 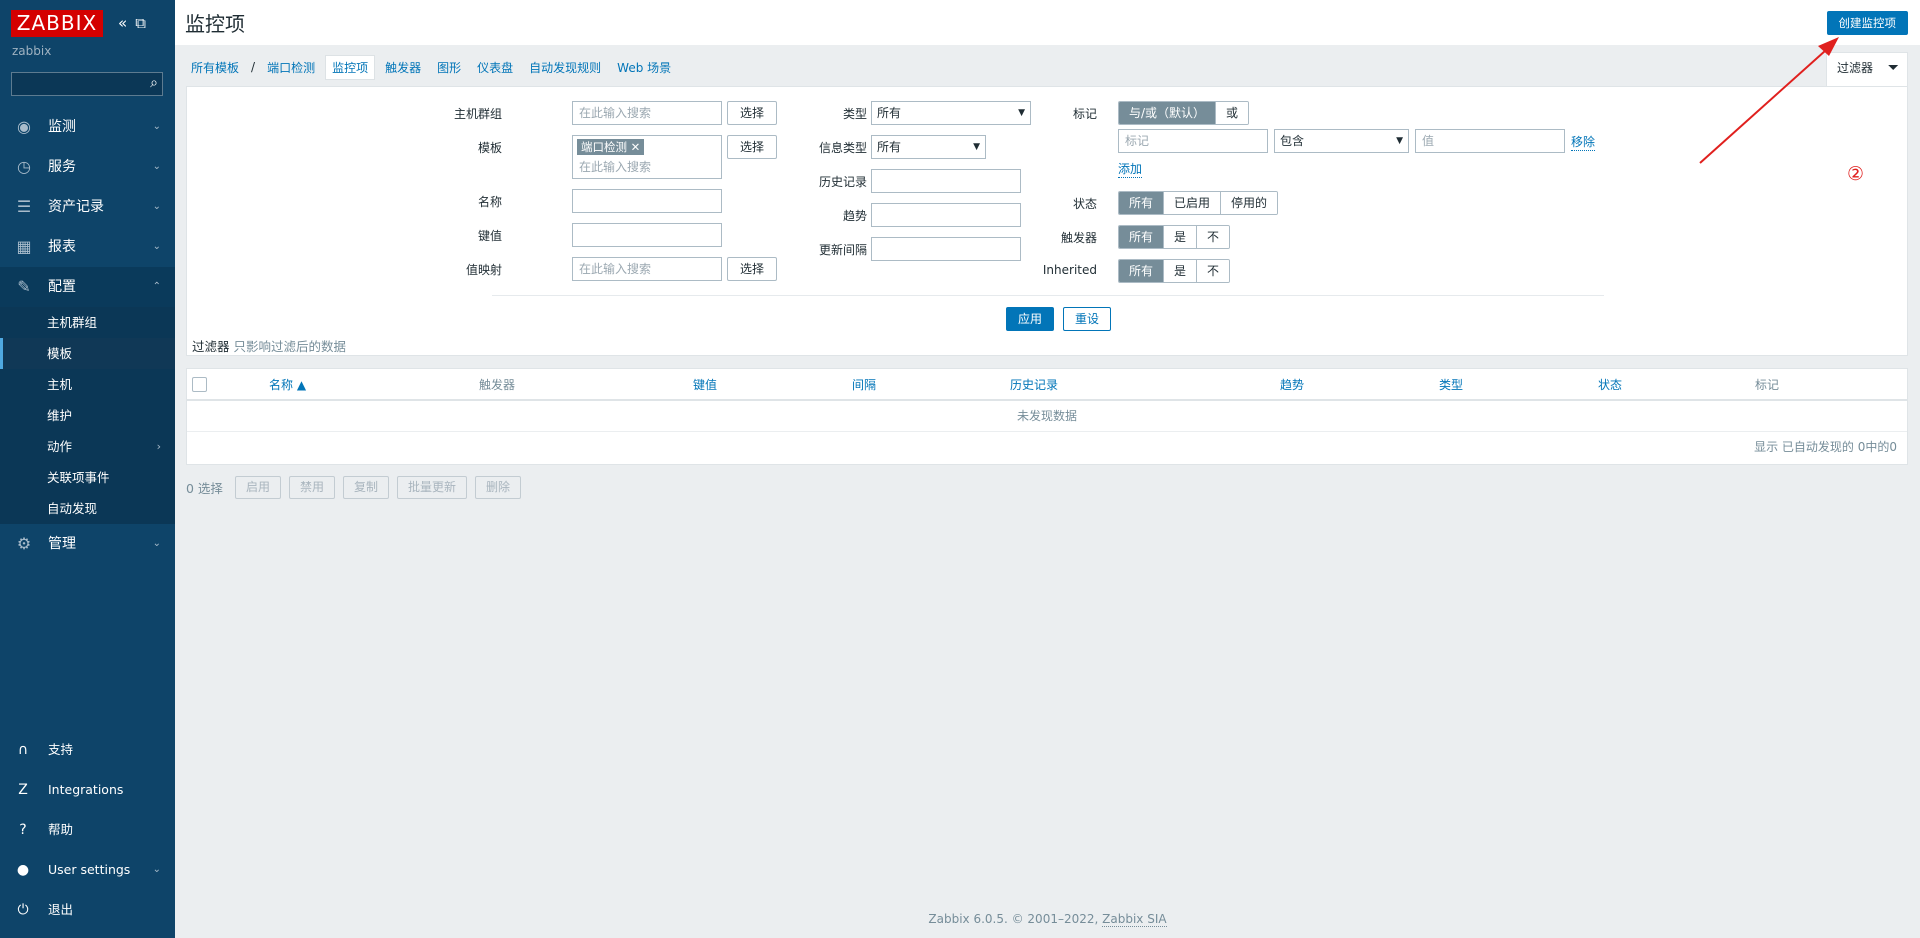 I want to click on status-disabled-option: 停用的, so click(x=1249, y=203).